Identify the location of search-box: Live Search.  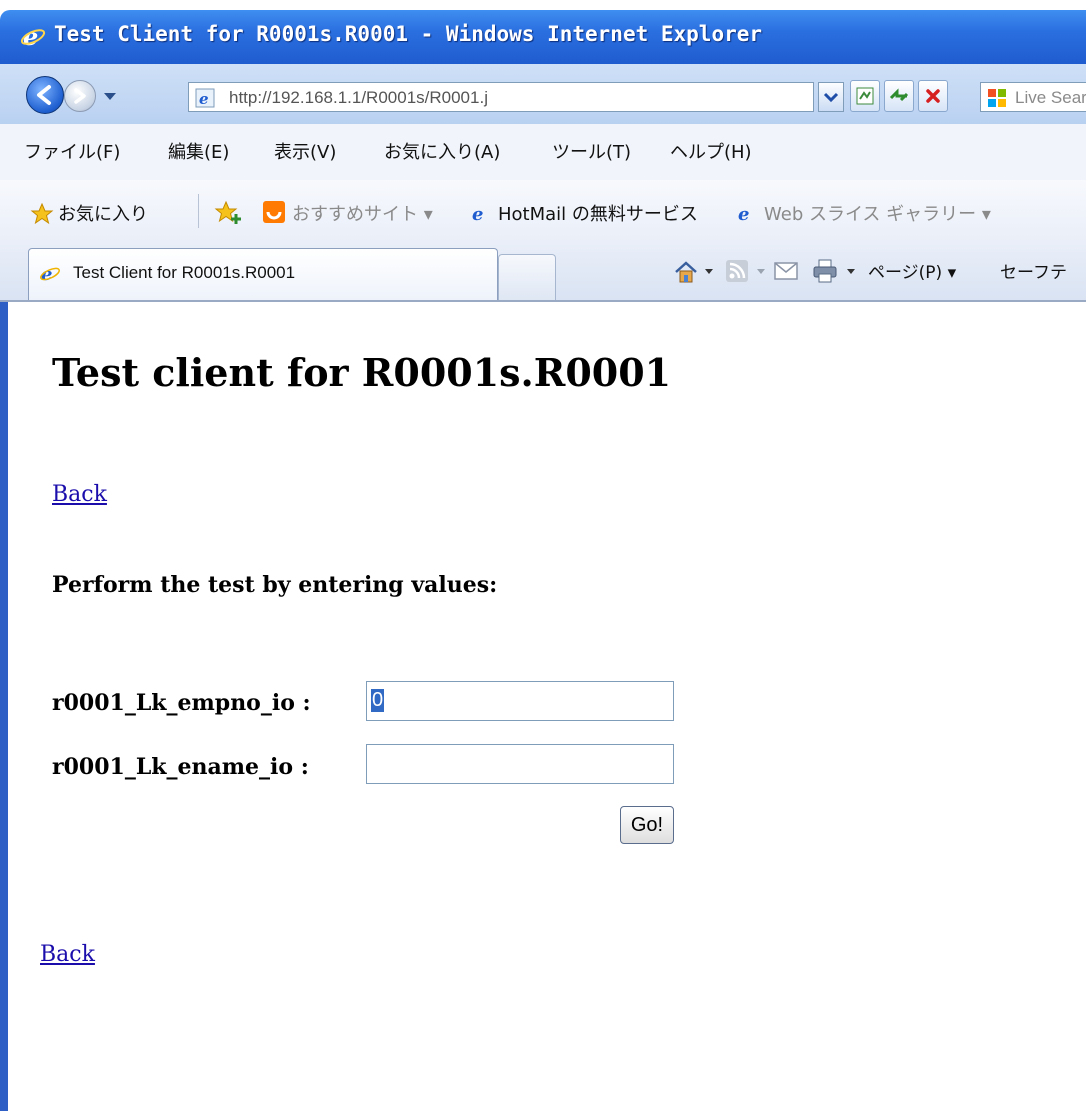
(1033, 97).